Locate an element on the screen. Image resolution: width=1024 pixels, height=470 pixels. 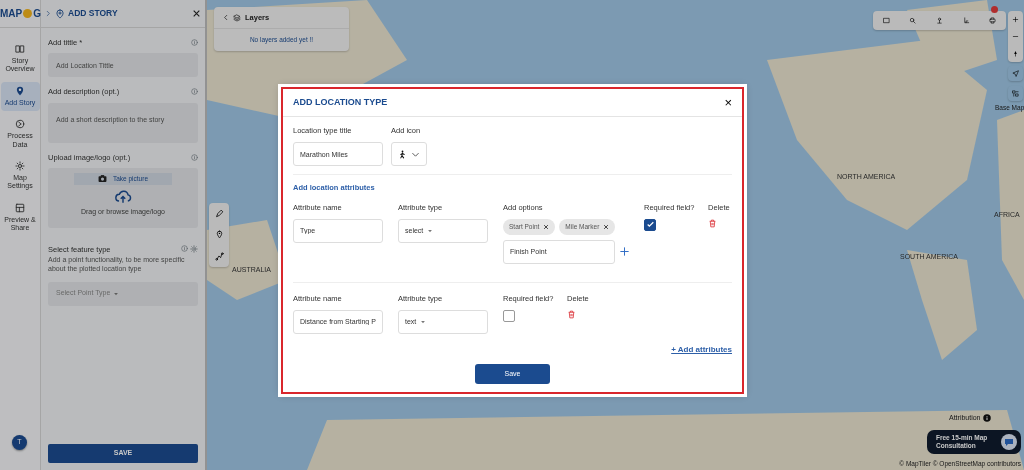
pen-icon is located at coordinates (219, 214).